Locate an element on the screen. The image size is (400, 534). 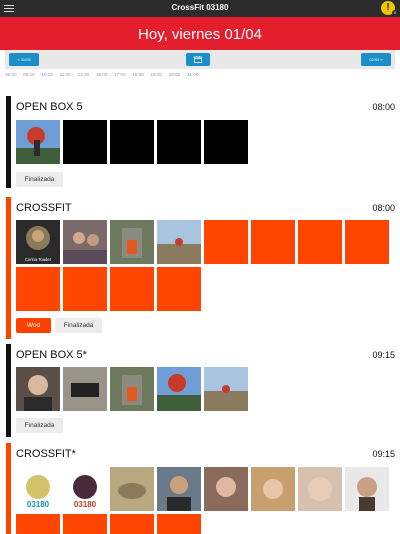
previous-day-button: « 31/03 is located at coordinates (24, 59).